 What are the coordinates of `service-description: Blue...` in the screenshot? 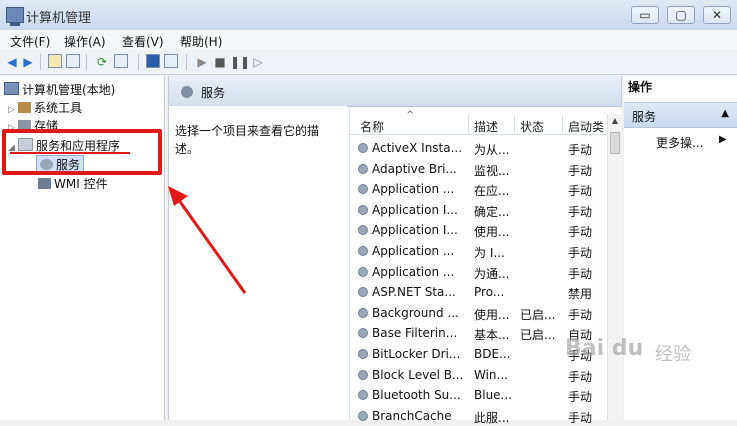 It's located at (493, 395).